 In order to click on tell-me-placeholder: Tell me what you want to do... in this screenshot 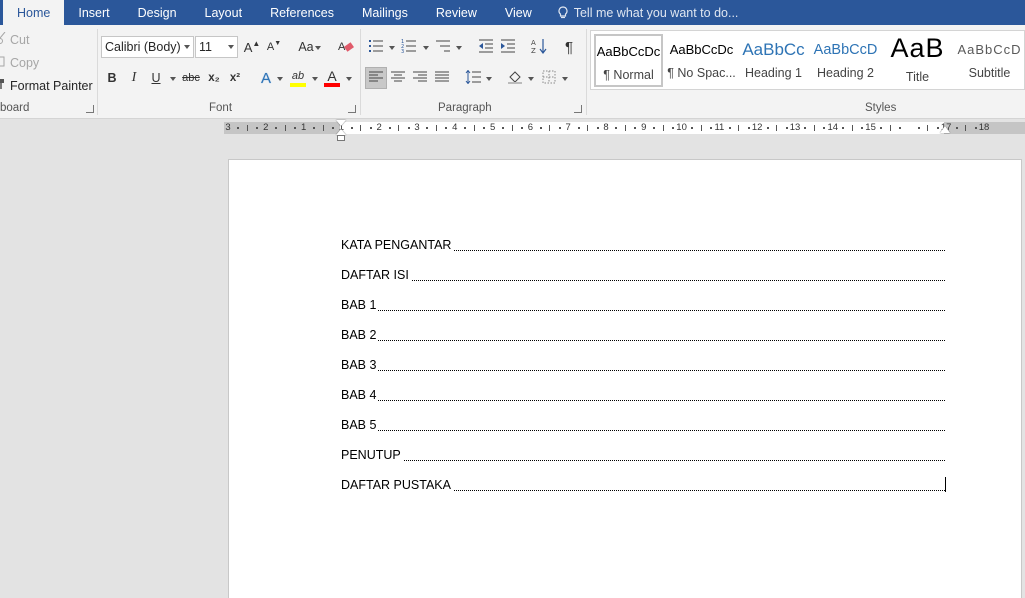, I will do `click(656, 12)`.